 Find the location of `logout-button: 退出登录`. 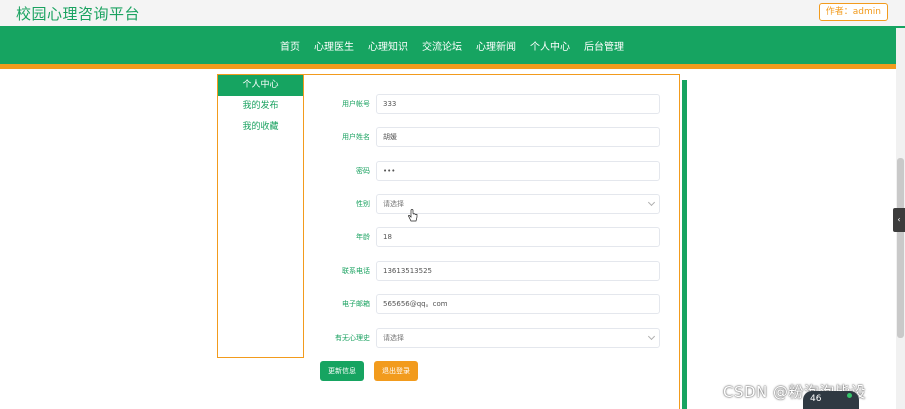

logout-button: 退出登录 is located at coordinates (396, 371).